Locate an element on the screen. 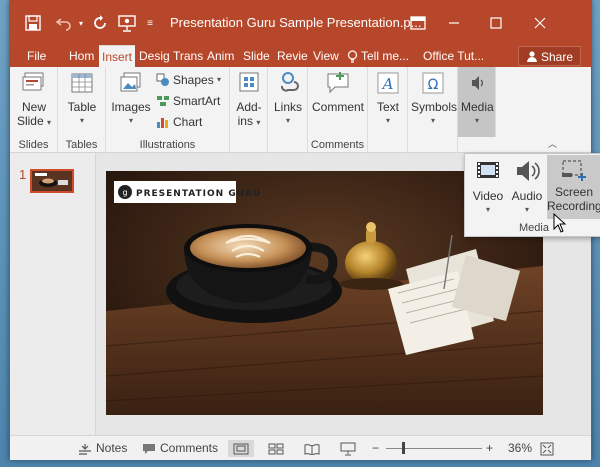 This screenshot has width=600, height=467. group-label-comments: Comments is located at coordinates (337, 145).